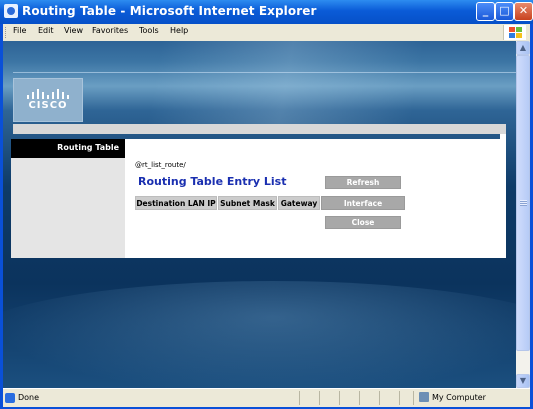  I want to click on cisco-logo: CISCO, so click(48, 100).